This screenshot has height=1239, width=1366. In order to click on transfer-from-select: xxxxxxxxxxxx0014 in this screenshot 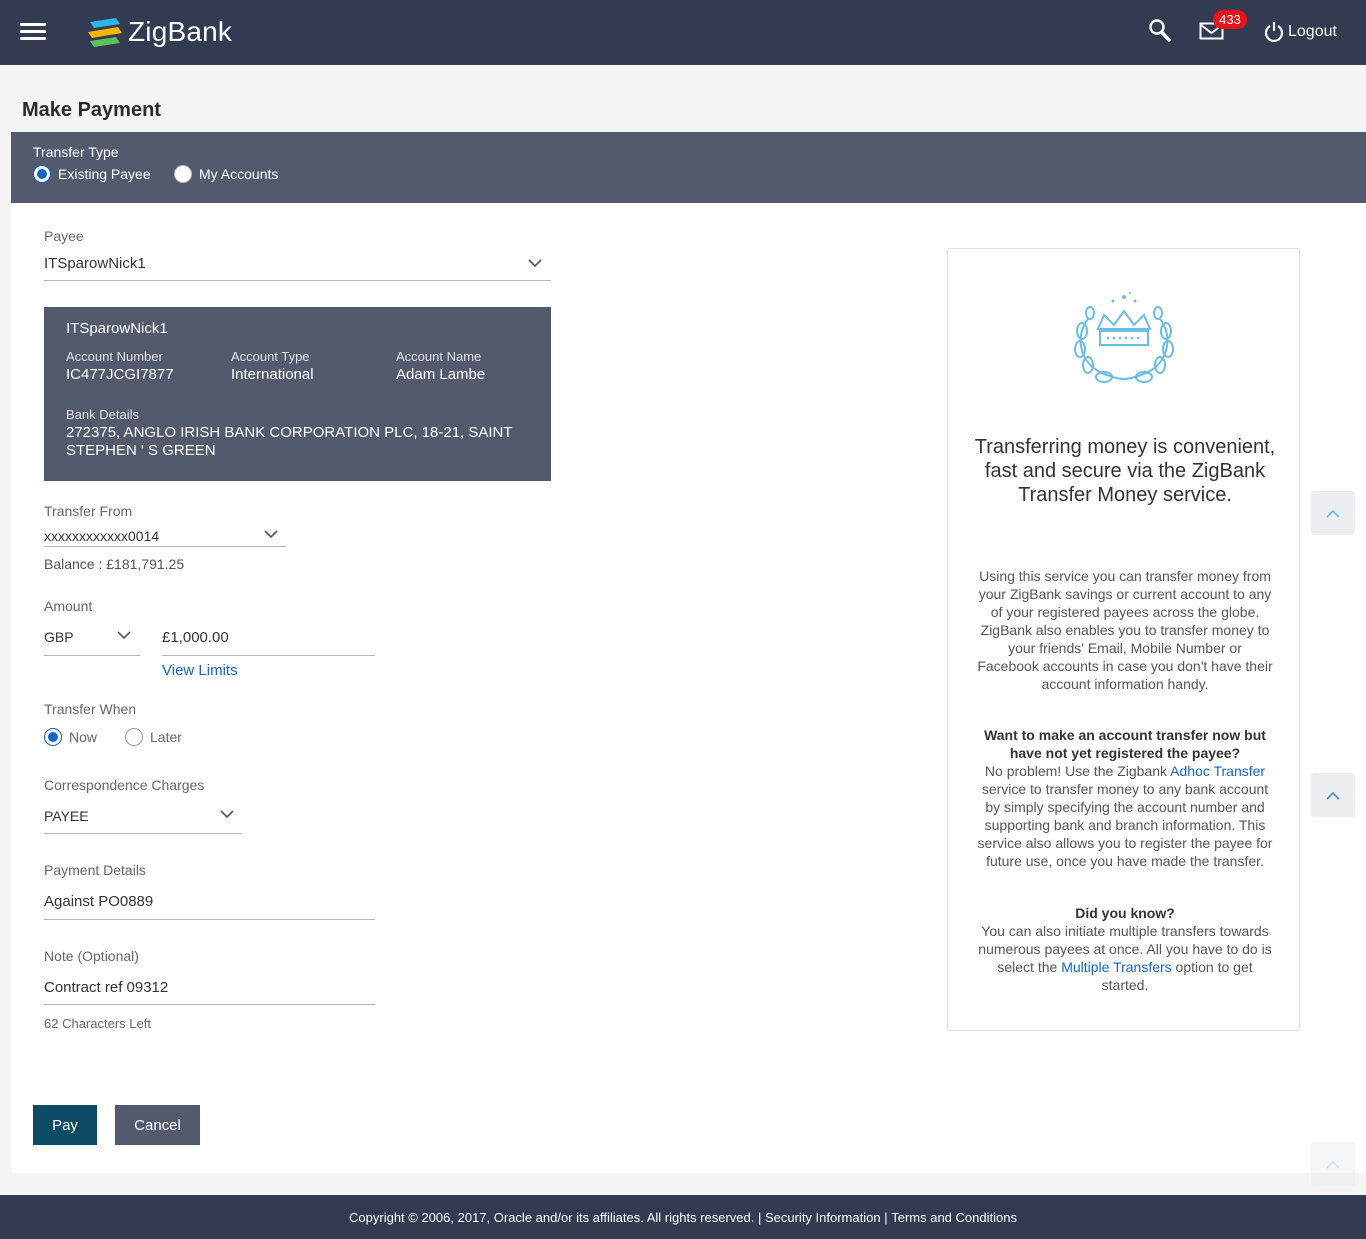, I will do `click(101, 536)`.